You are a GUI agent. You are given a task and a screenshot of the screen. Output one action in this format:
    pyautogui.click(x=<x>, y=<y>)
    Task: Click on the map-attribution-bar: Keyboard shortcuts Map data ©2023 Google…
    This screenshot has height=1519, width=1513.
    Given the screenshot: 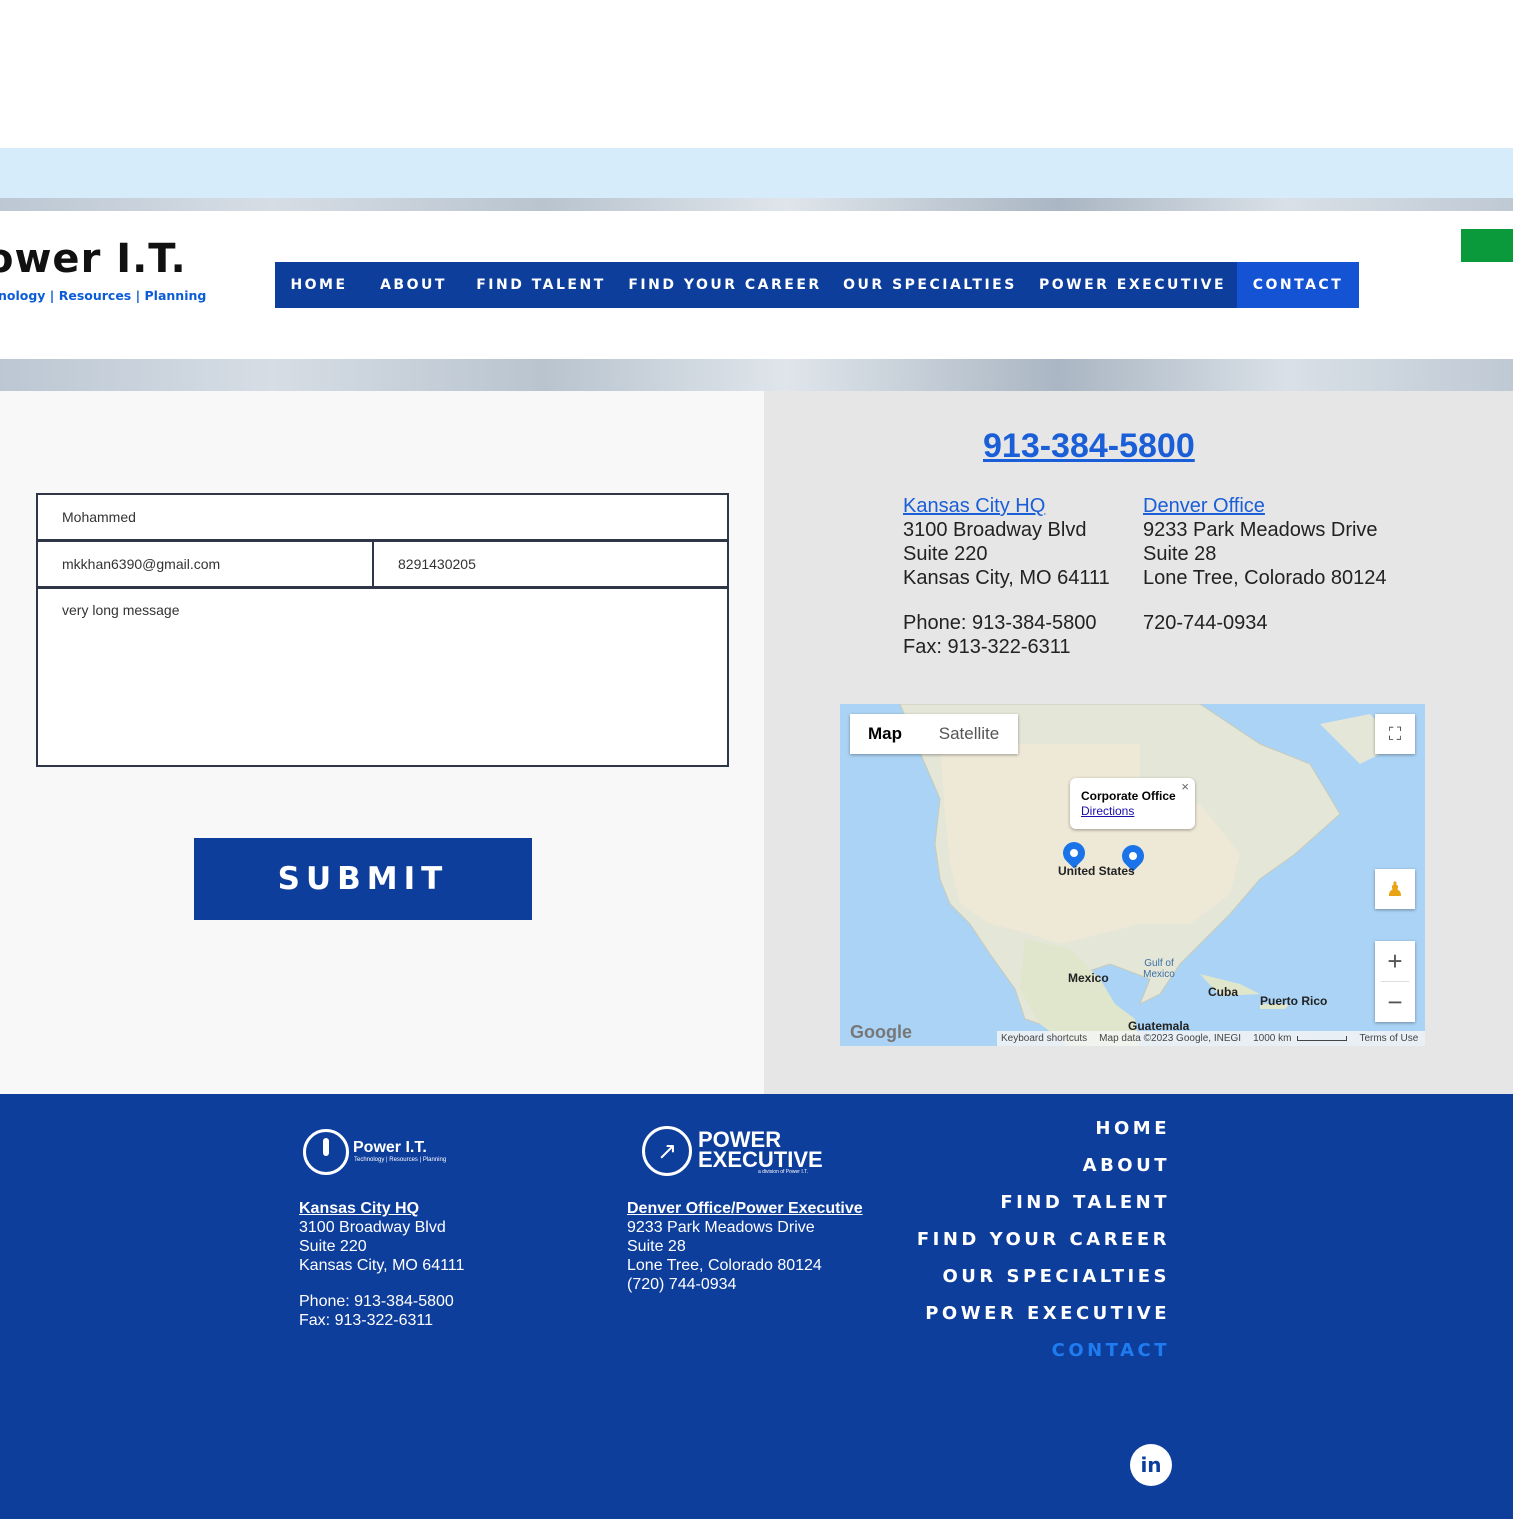 What is the action you would take?
    pyautogui.click(x=1211, y=1038)
    